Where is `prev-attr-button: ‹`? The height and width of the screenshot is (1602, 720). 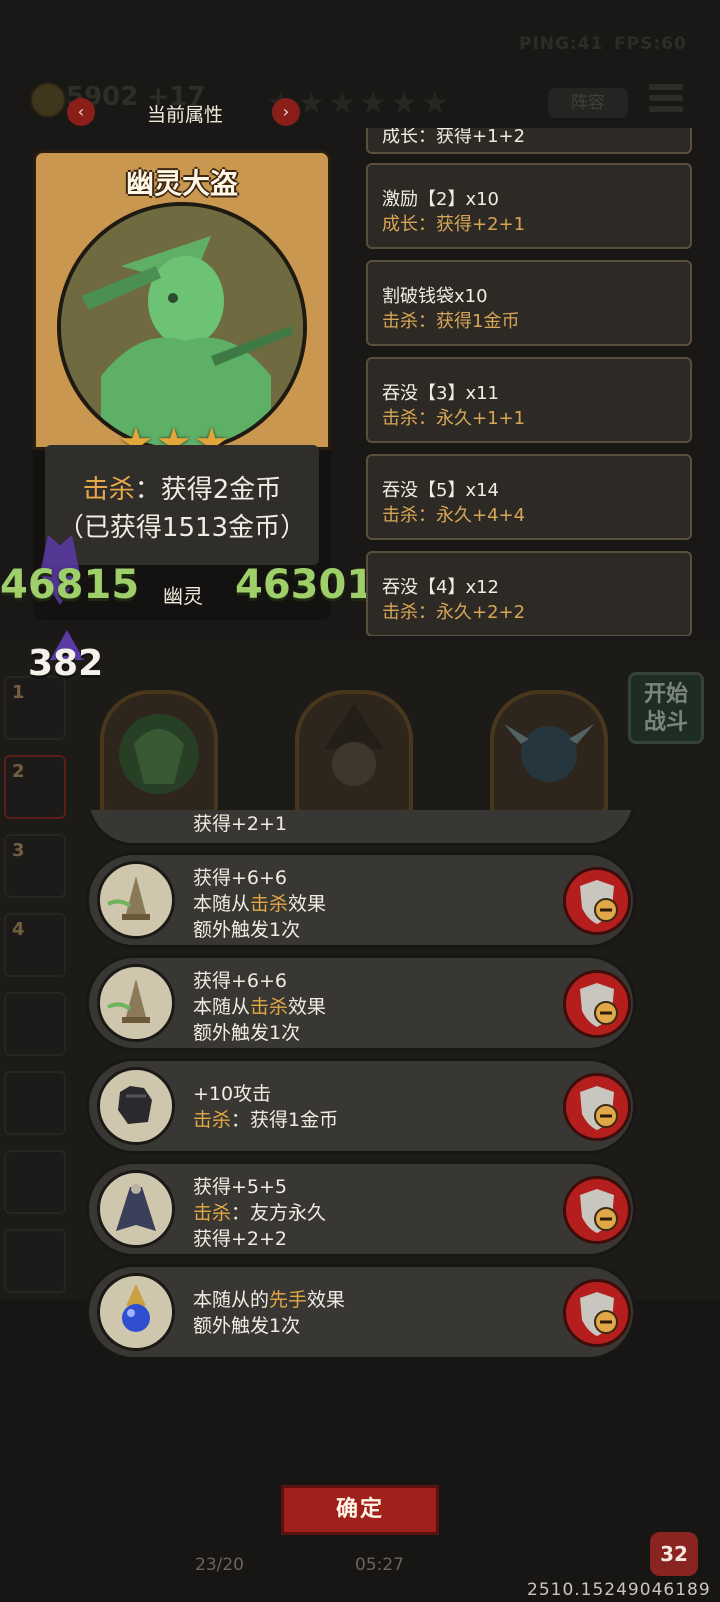 prev-attr-button: ‹ is located at coordinates (81, 112).